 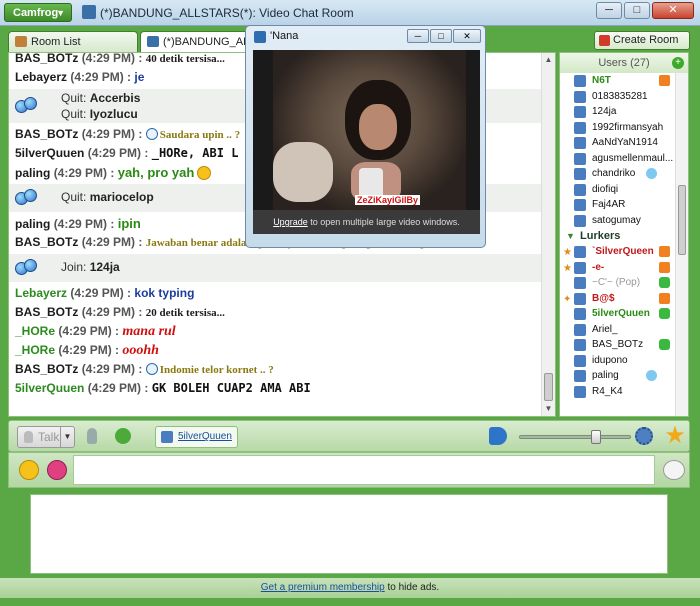 I want to click on speech-bubble-icon, so click(x=674, y=470).